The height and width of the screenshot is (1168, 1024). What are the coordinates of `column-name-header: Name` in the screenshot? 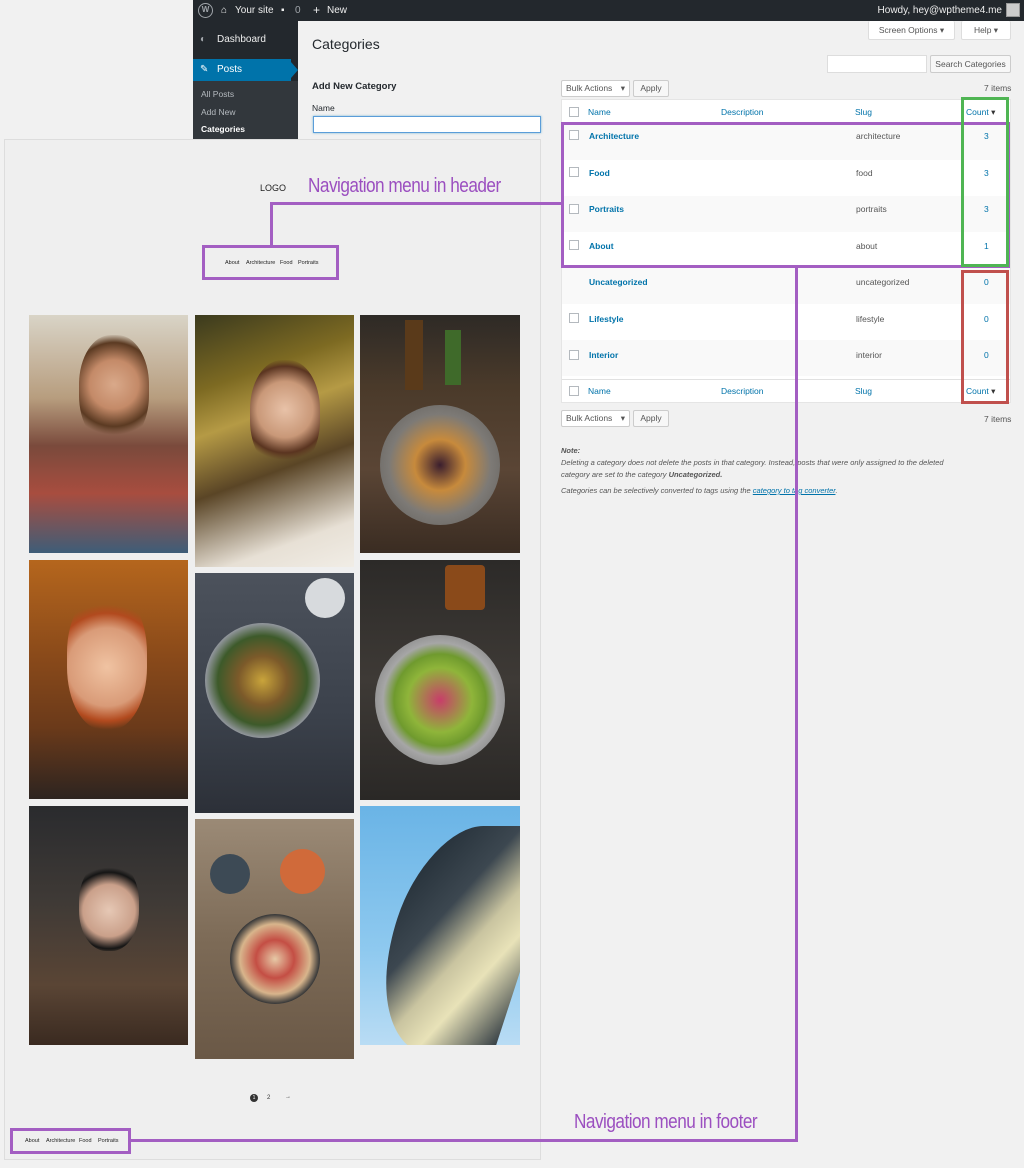 It's located at (599, 112).